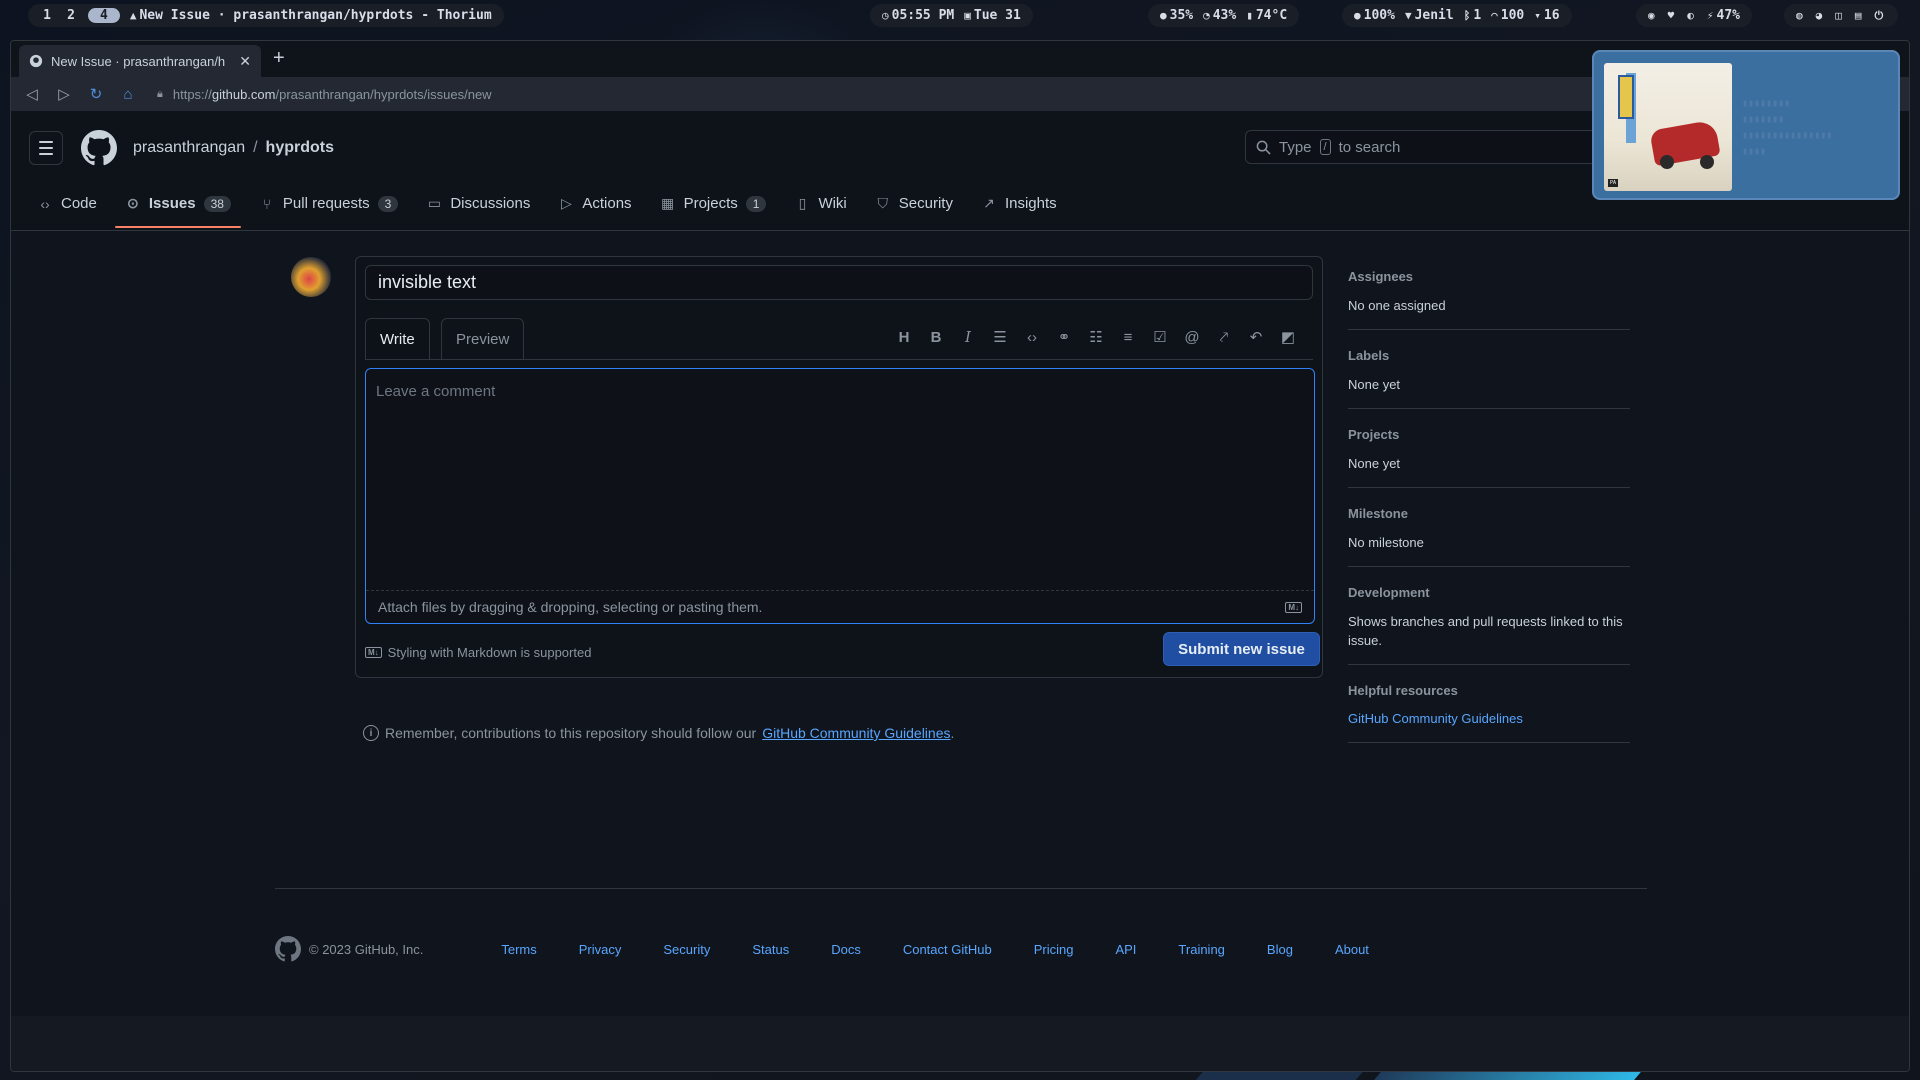  What do you see at coordinates (1128, 337) in the screenshot?
I see `numbered-list-icon: ≡` at bounding box center [1128, 337].